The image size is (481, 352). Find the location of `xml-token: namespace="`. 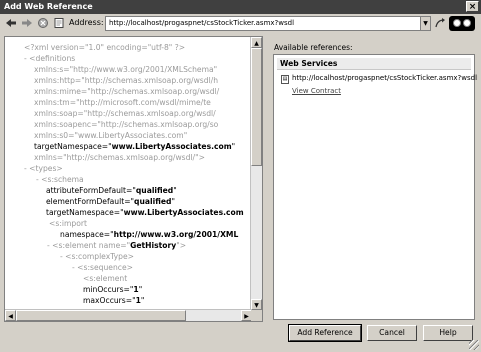

xml-token: namespace=" is located at coordinates (87, 234).